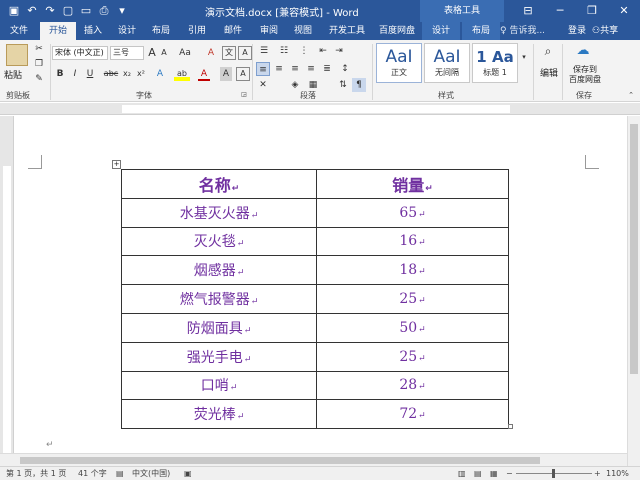 This screenshot has height=480, width=640. I want to click on minimize-button: ─, so click(560, 11).